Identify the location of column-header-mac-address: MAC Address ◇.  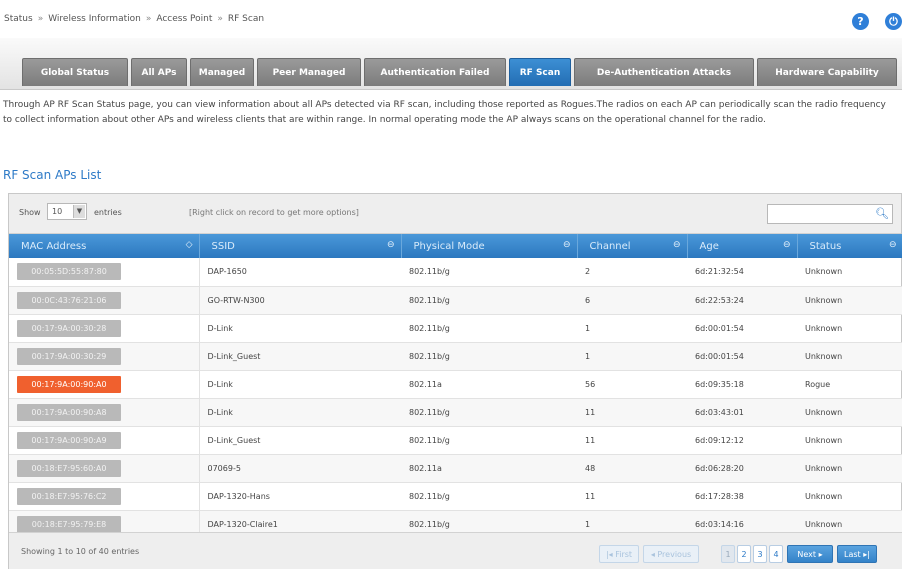
(104, 246).